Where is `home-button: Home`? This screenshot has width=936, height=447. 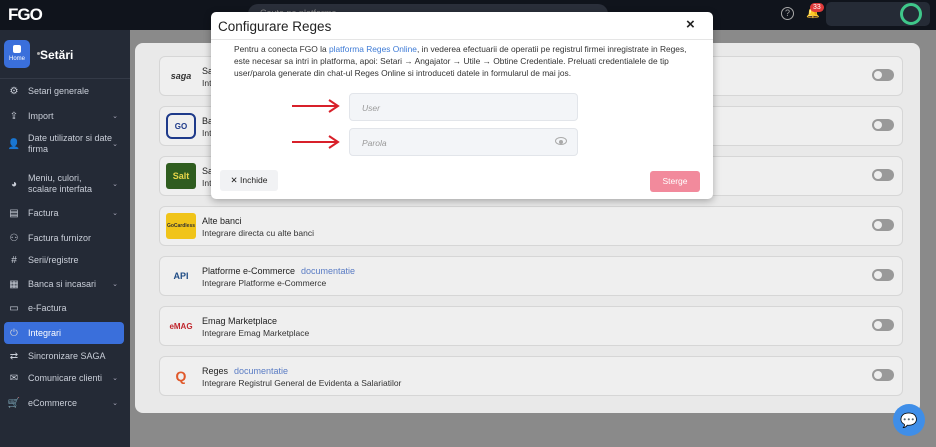
home-button: Home is located at coordinates (17, 54).